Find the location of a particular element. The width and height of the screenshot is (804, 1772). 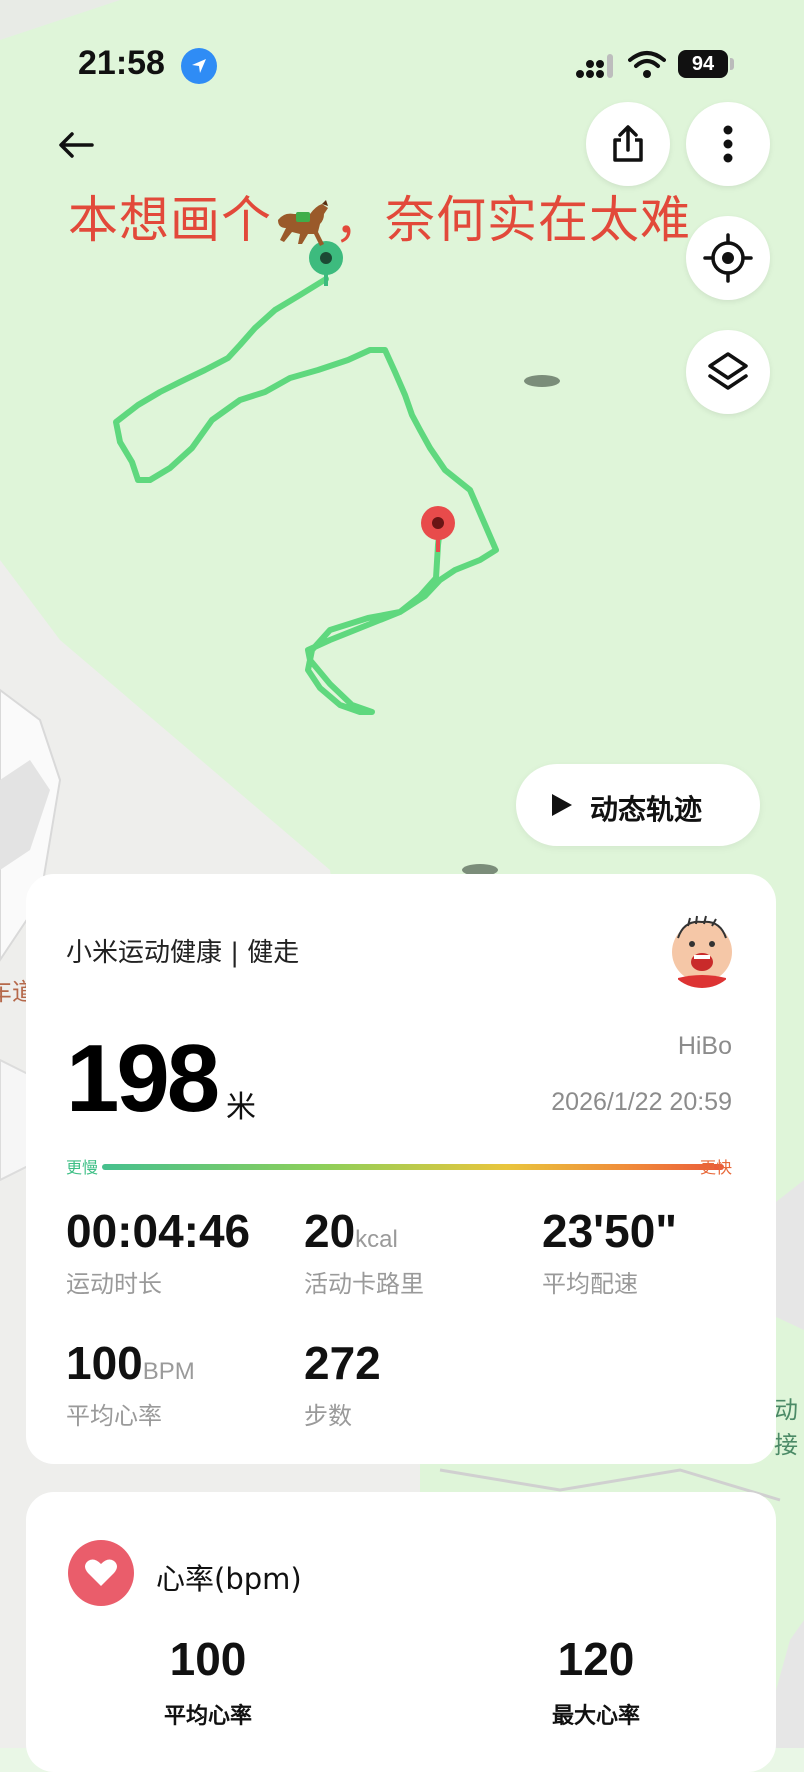

workout-datetime: 2026/1/22 20:59 is located at coordinates (641, 1102).